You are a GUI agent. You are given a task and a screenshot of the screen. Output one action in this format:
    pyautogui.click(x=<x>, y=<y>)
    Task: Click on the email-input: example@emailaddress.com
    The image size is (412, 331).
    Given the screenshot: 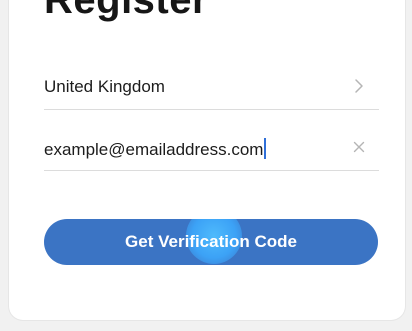 What is the action you would take?
    pyautogui.click(x=155, y=149)
    